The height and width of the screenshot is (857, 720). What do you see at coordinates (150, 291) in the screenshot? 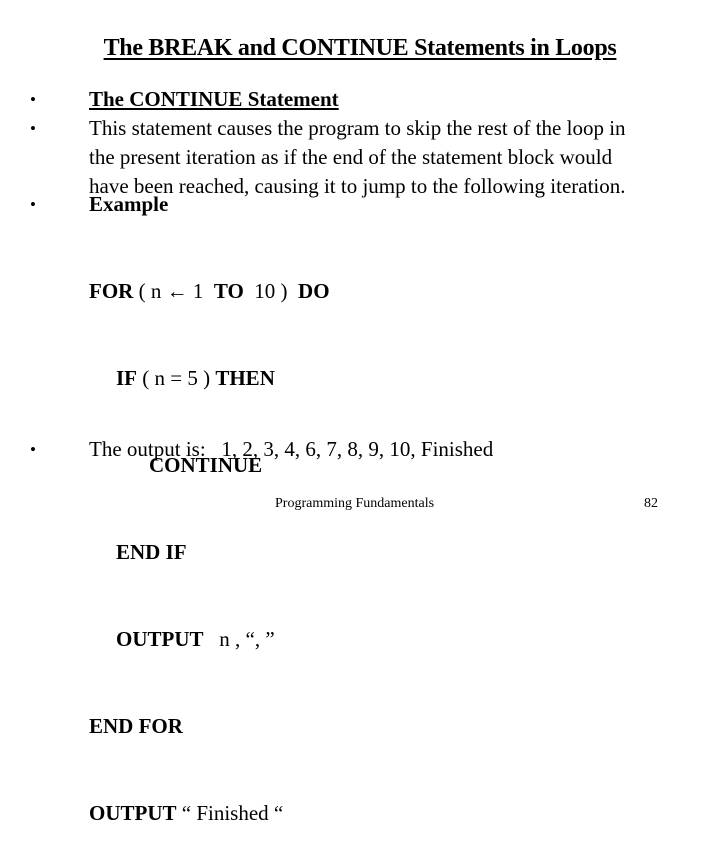
I see `code-text: ( n` at bounding box center [150, 291].